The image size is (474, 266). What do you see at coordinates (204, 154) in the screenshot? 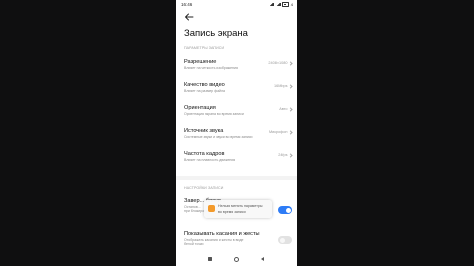
I see `setting-title: Частота кадров` at bounding box center [204, 154].